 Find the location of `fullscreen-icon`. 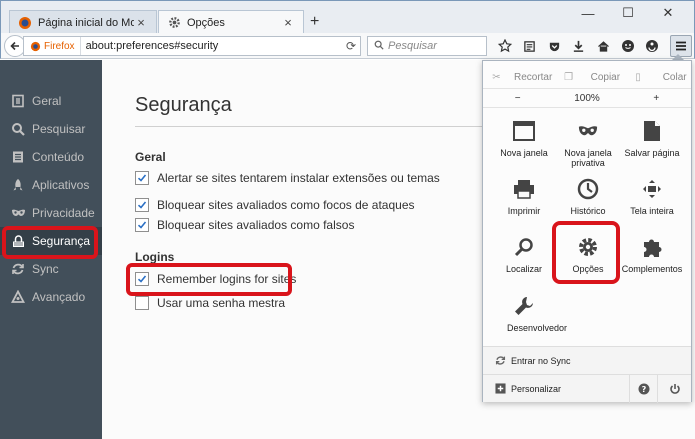

fullscreen-icon is located at coordinates (652, 189).